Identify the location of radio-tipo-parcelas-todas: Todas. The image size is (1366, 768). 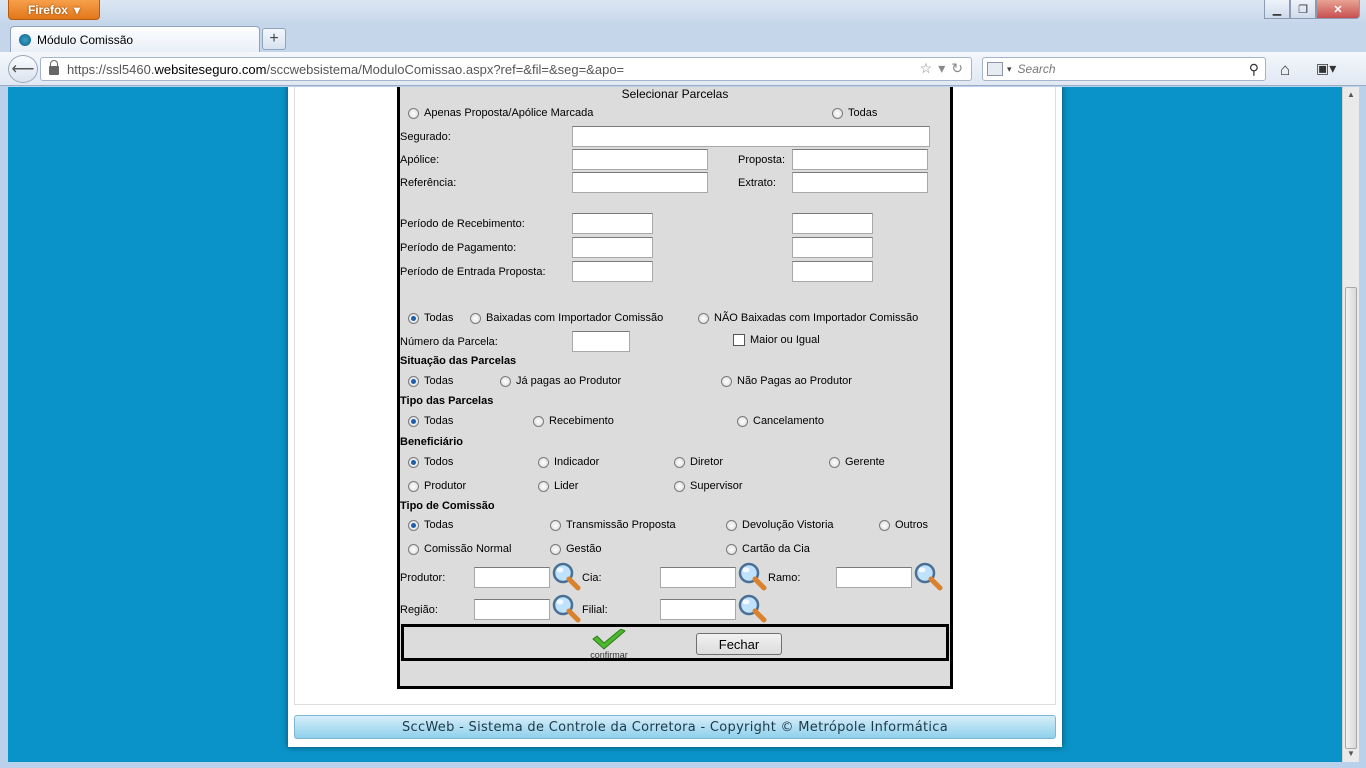
(430, 421).